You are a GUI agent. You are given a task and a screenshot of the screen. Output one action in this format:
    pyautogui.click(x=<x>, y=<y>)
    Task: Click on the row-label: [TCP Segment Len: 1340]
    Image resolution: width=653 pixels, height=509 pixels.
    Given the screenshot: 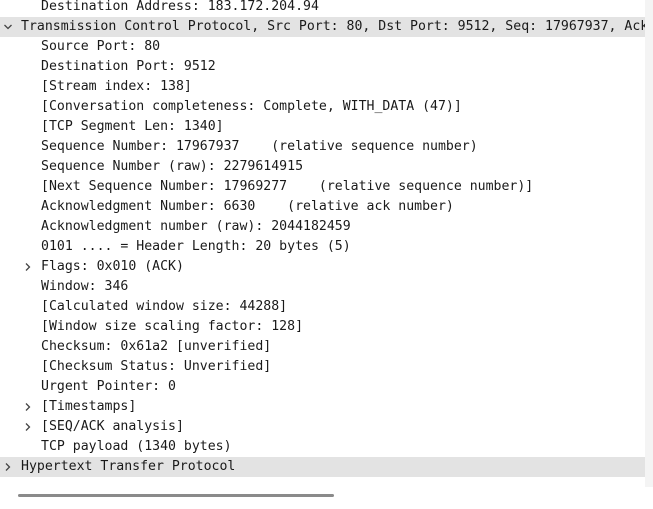 What is the action you would take?
    pyautogui.click(x=132, y=126)
    